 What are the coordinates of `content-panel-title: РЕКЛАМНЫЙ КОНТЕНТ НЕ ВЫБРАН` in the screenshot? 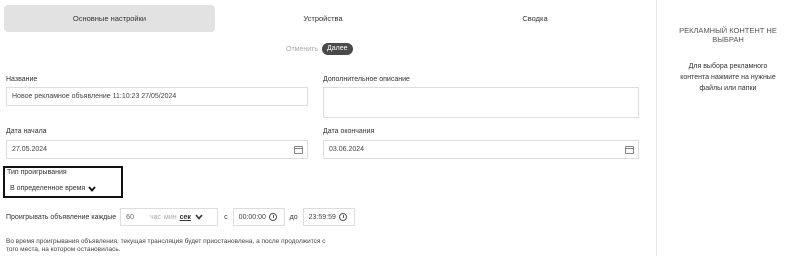 It's located at (728, 35).